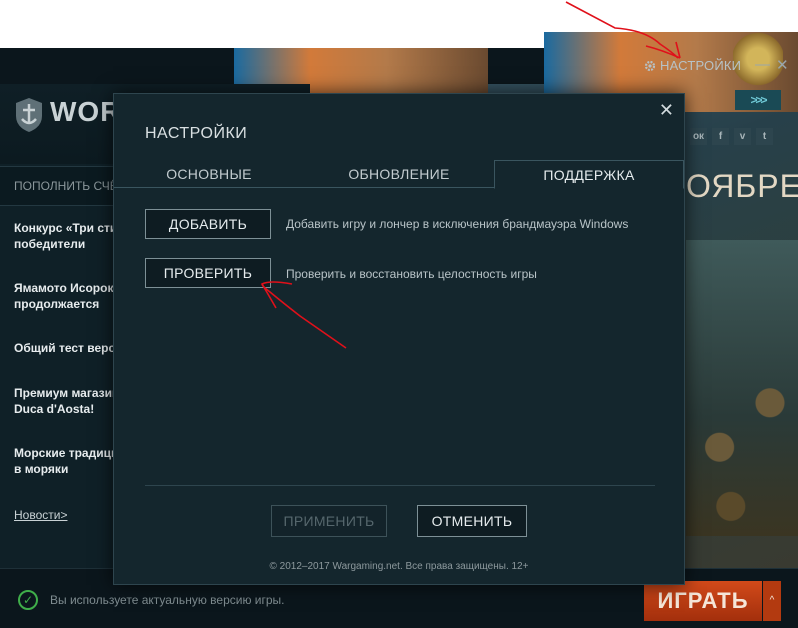 The image size is (798, 628). I want to click on divider, so click(400, 485).